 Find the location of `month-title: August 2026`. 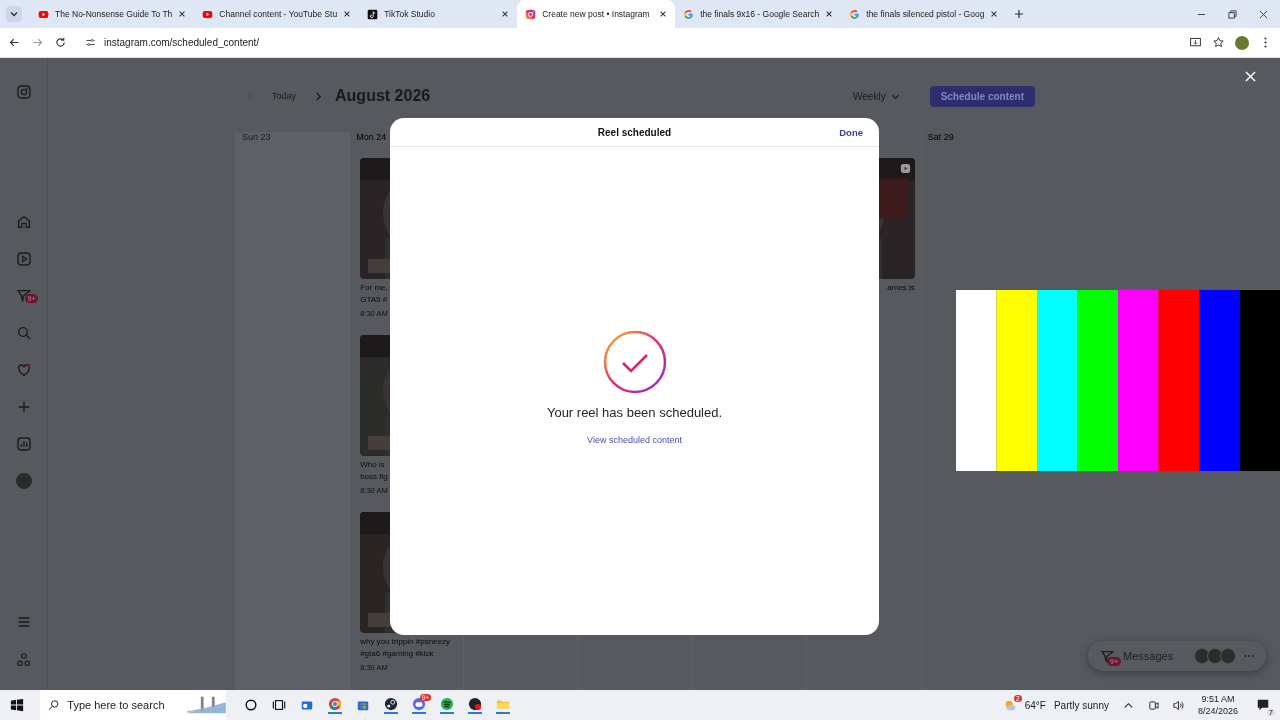

month-title: August 2026 is located at coordinates (383, 96).